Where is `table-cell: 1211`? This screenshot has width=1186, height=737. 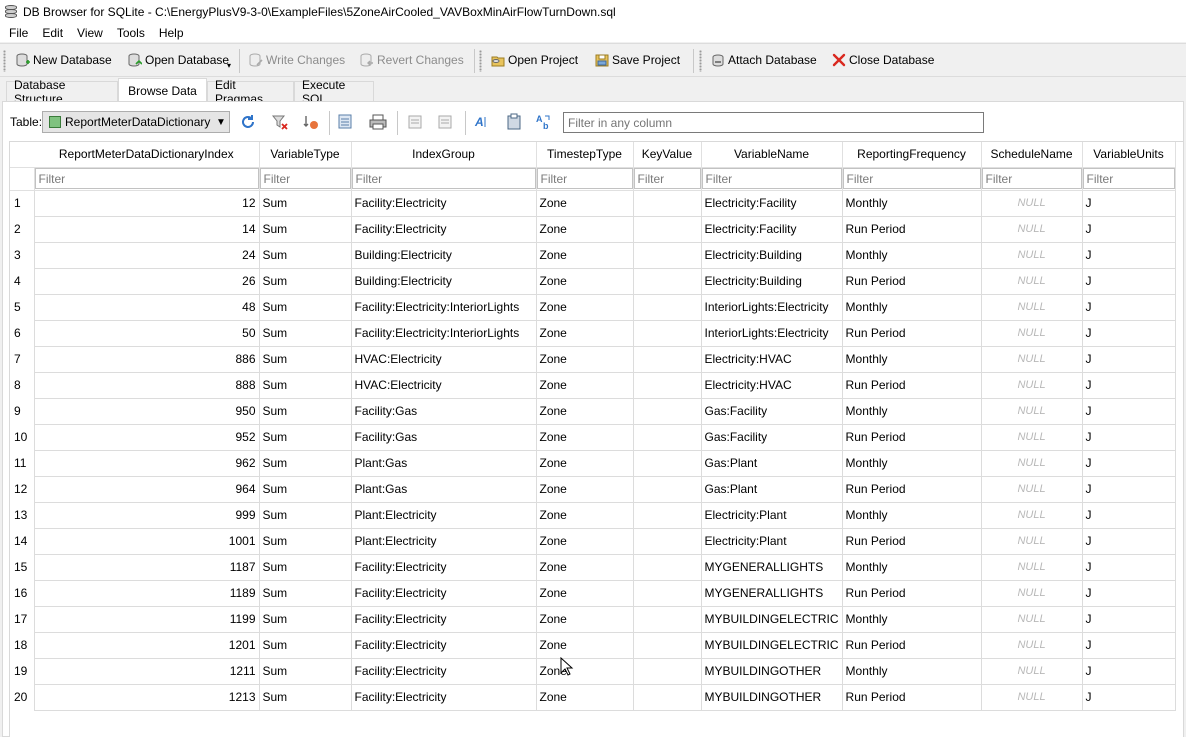
table-cell: 1211 is located at coordinates (147, 671).